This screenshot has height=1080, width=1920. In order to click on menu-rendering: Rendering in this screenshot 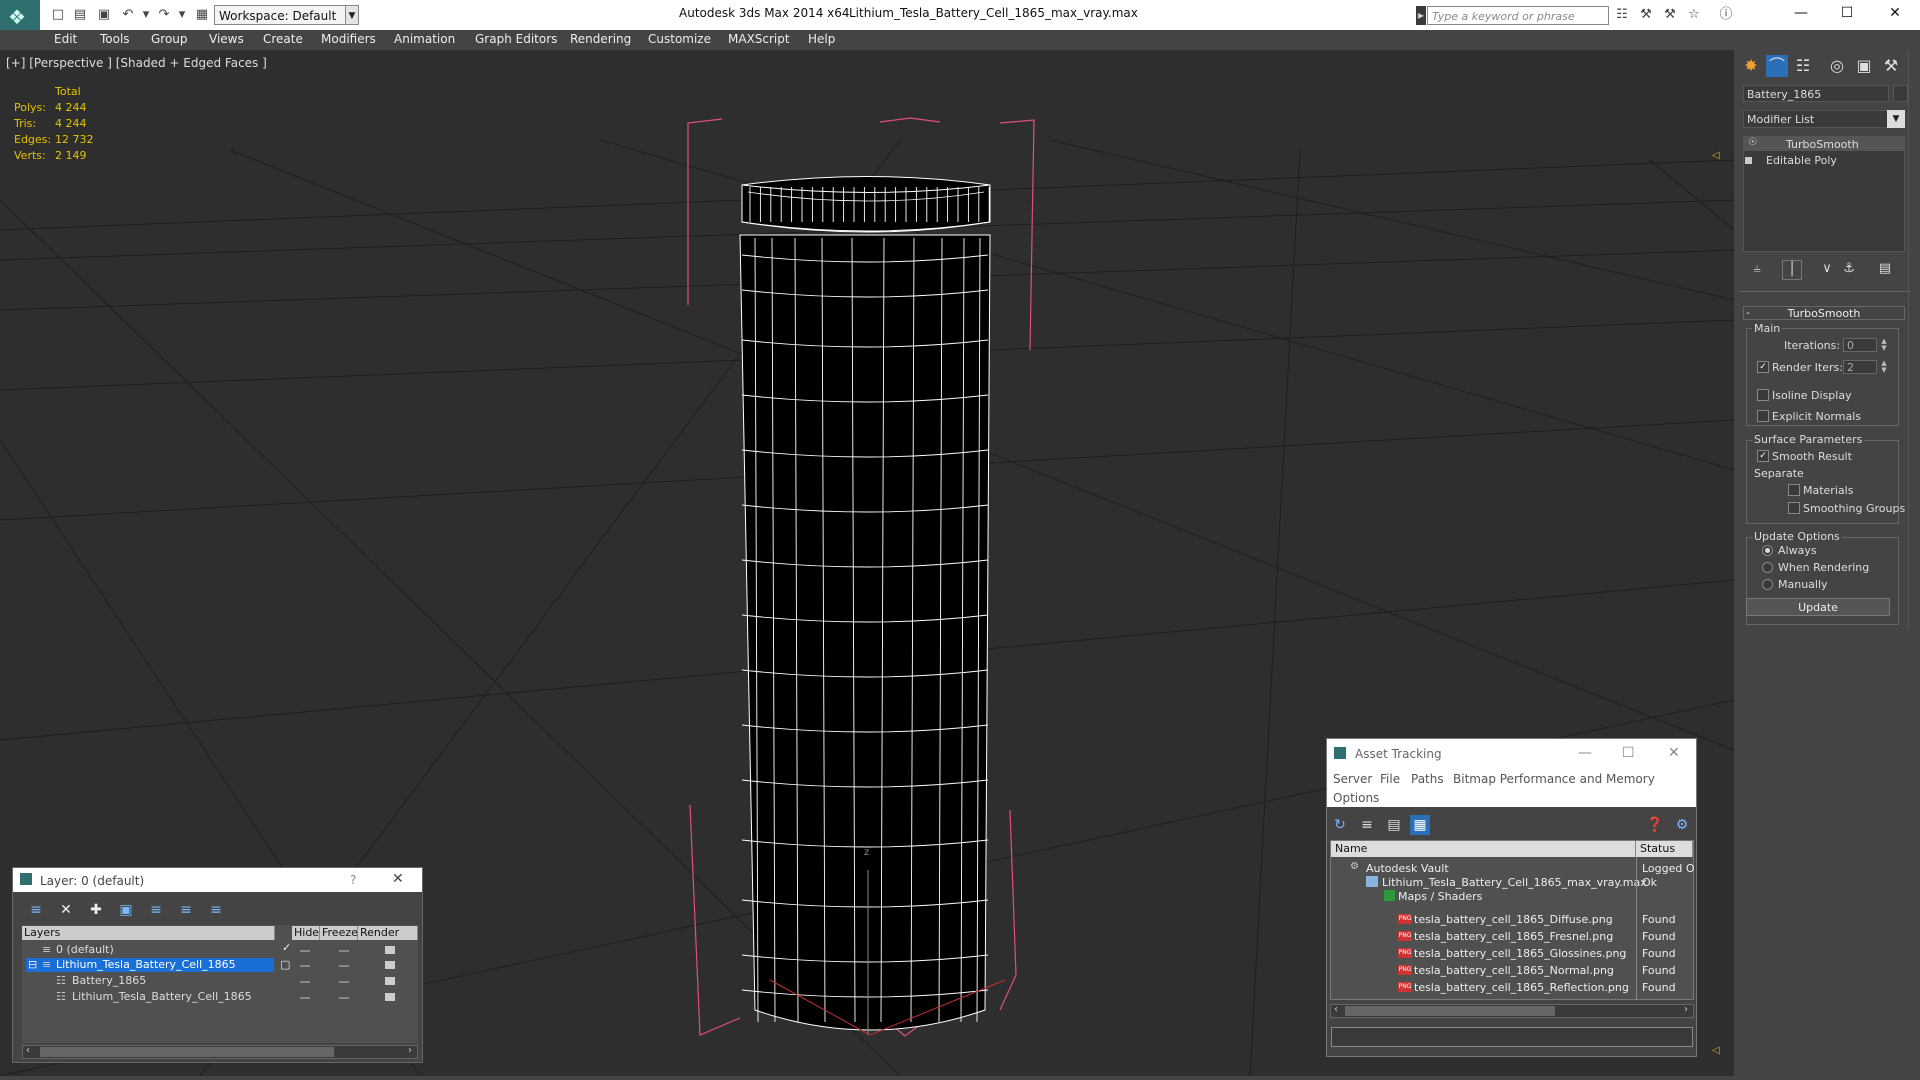, I will do `click(600, 39)`.